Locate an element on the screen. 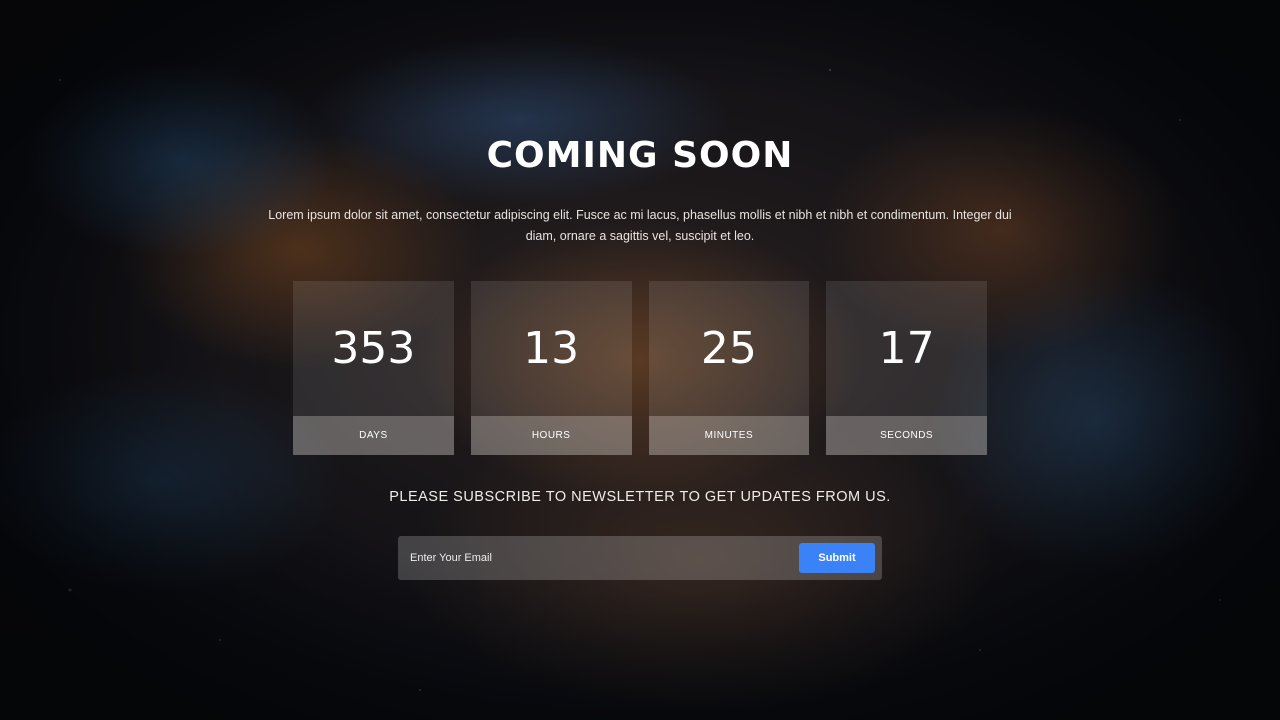 This screenshot has width=1280, height=720. newsletter-form: Submit is located at coordinates (640, 558).